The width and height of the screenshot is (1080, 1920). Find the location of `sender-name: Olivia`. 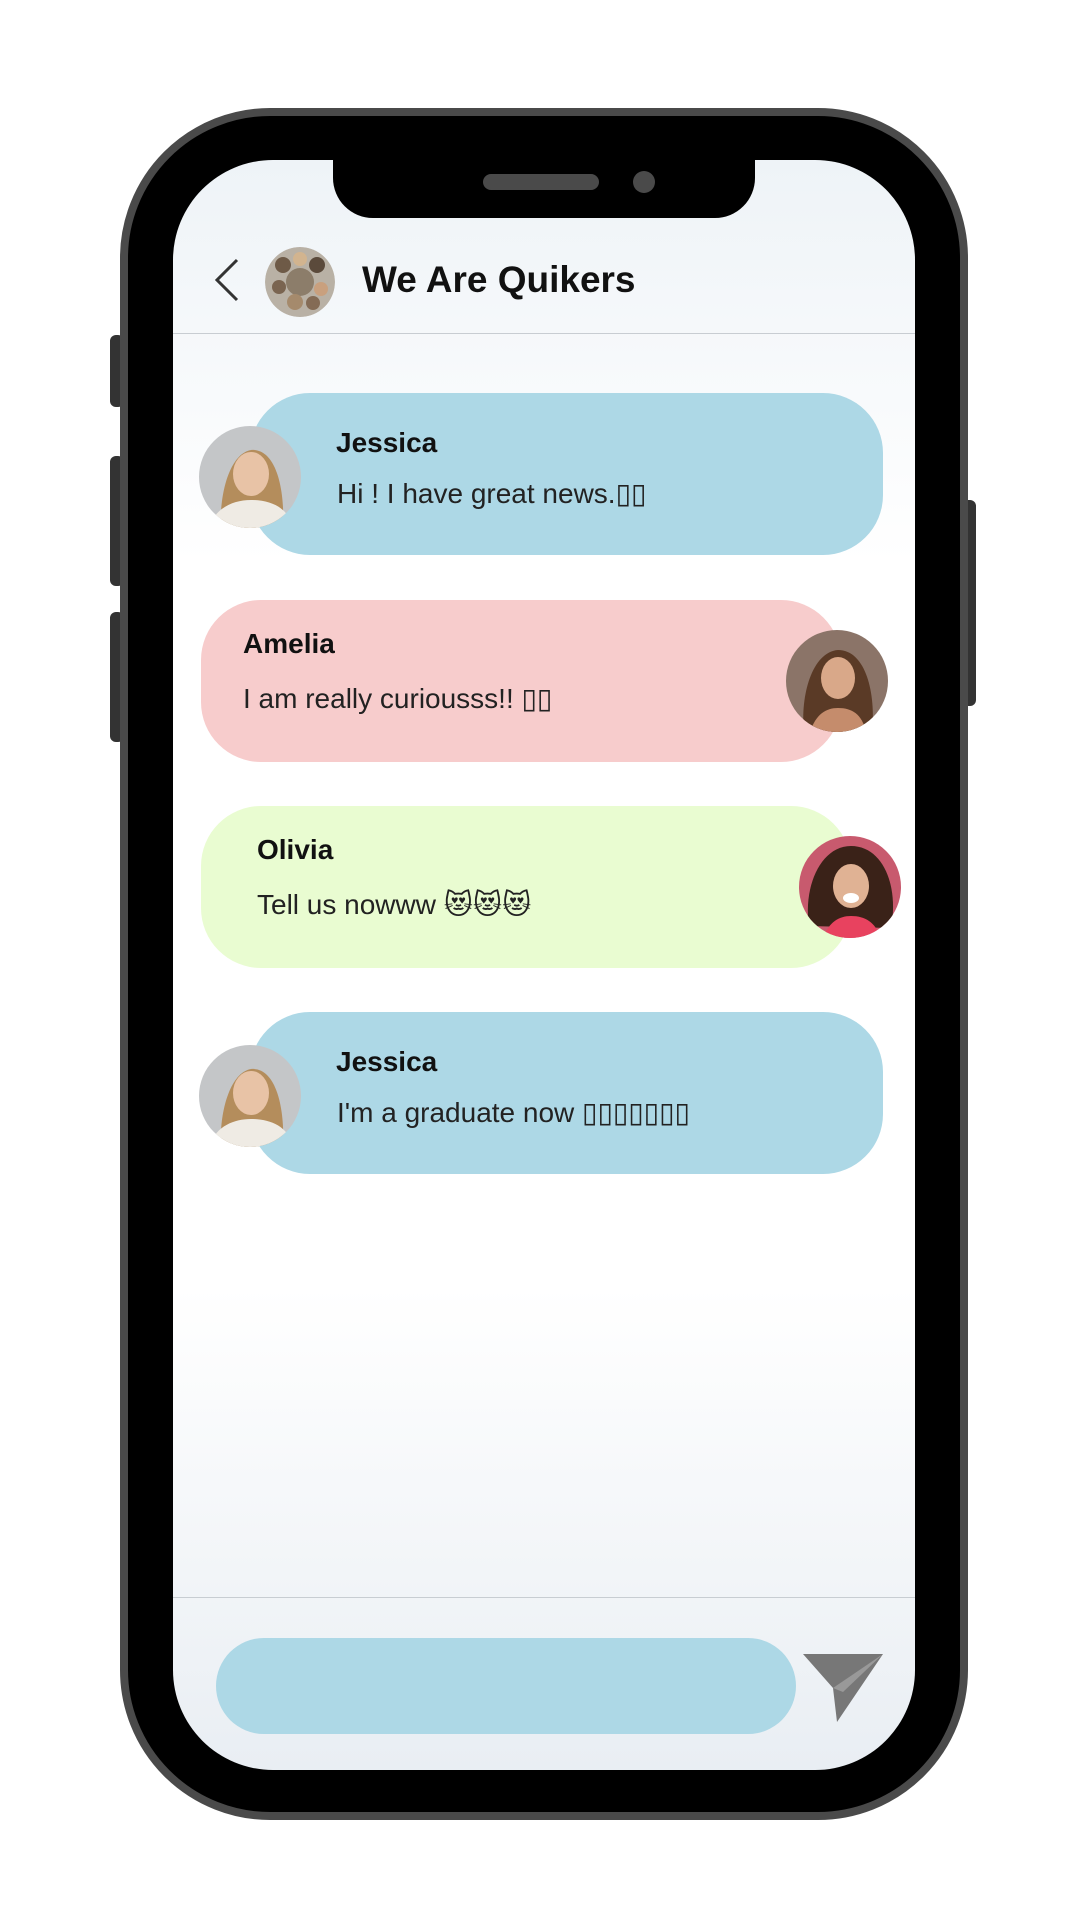

sender-name: Olivia is located at coordinates (295, 849).